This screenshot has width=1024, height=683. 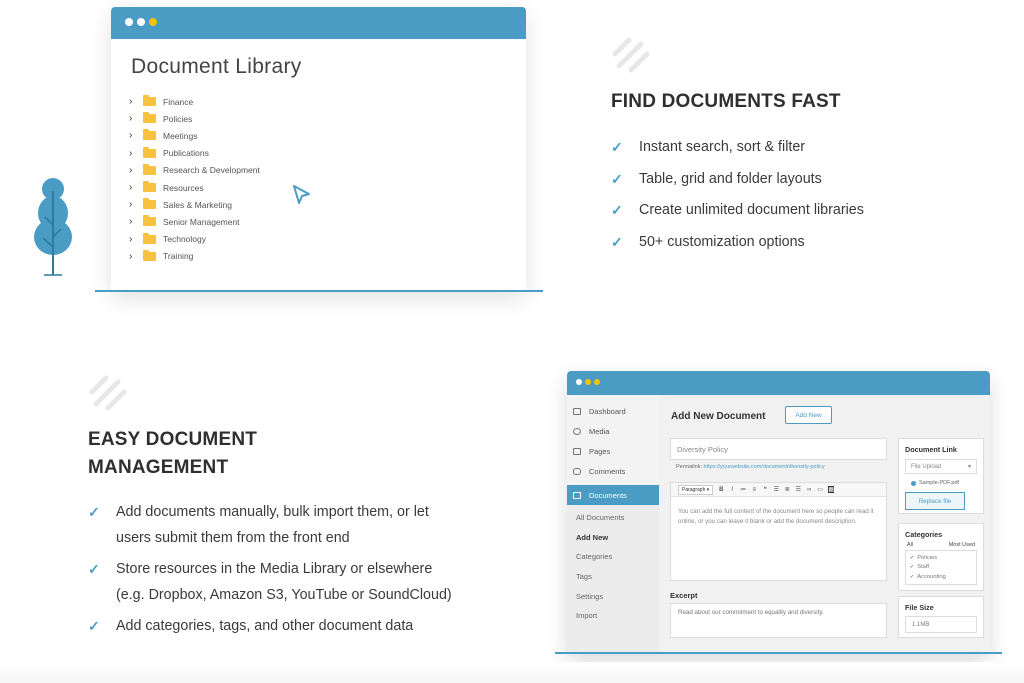 What do you see at coordinates (831, 489) in the screenshot?
I see `toolbar-toggle-icon: ▦` at bounding box center [831, 489].